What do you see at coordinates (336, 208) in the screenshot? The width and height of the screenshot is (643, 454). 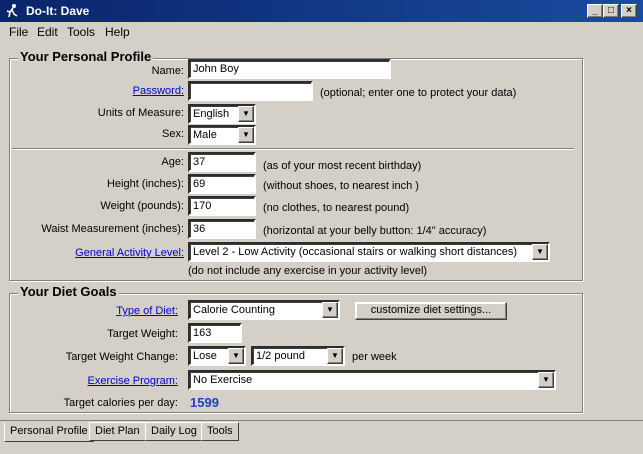 I see `weight-note: (no clothes, to nearest pound)` at bounding box center [336, 208].